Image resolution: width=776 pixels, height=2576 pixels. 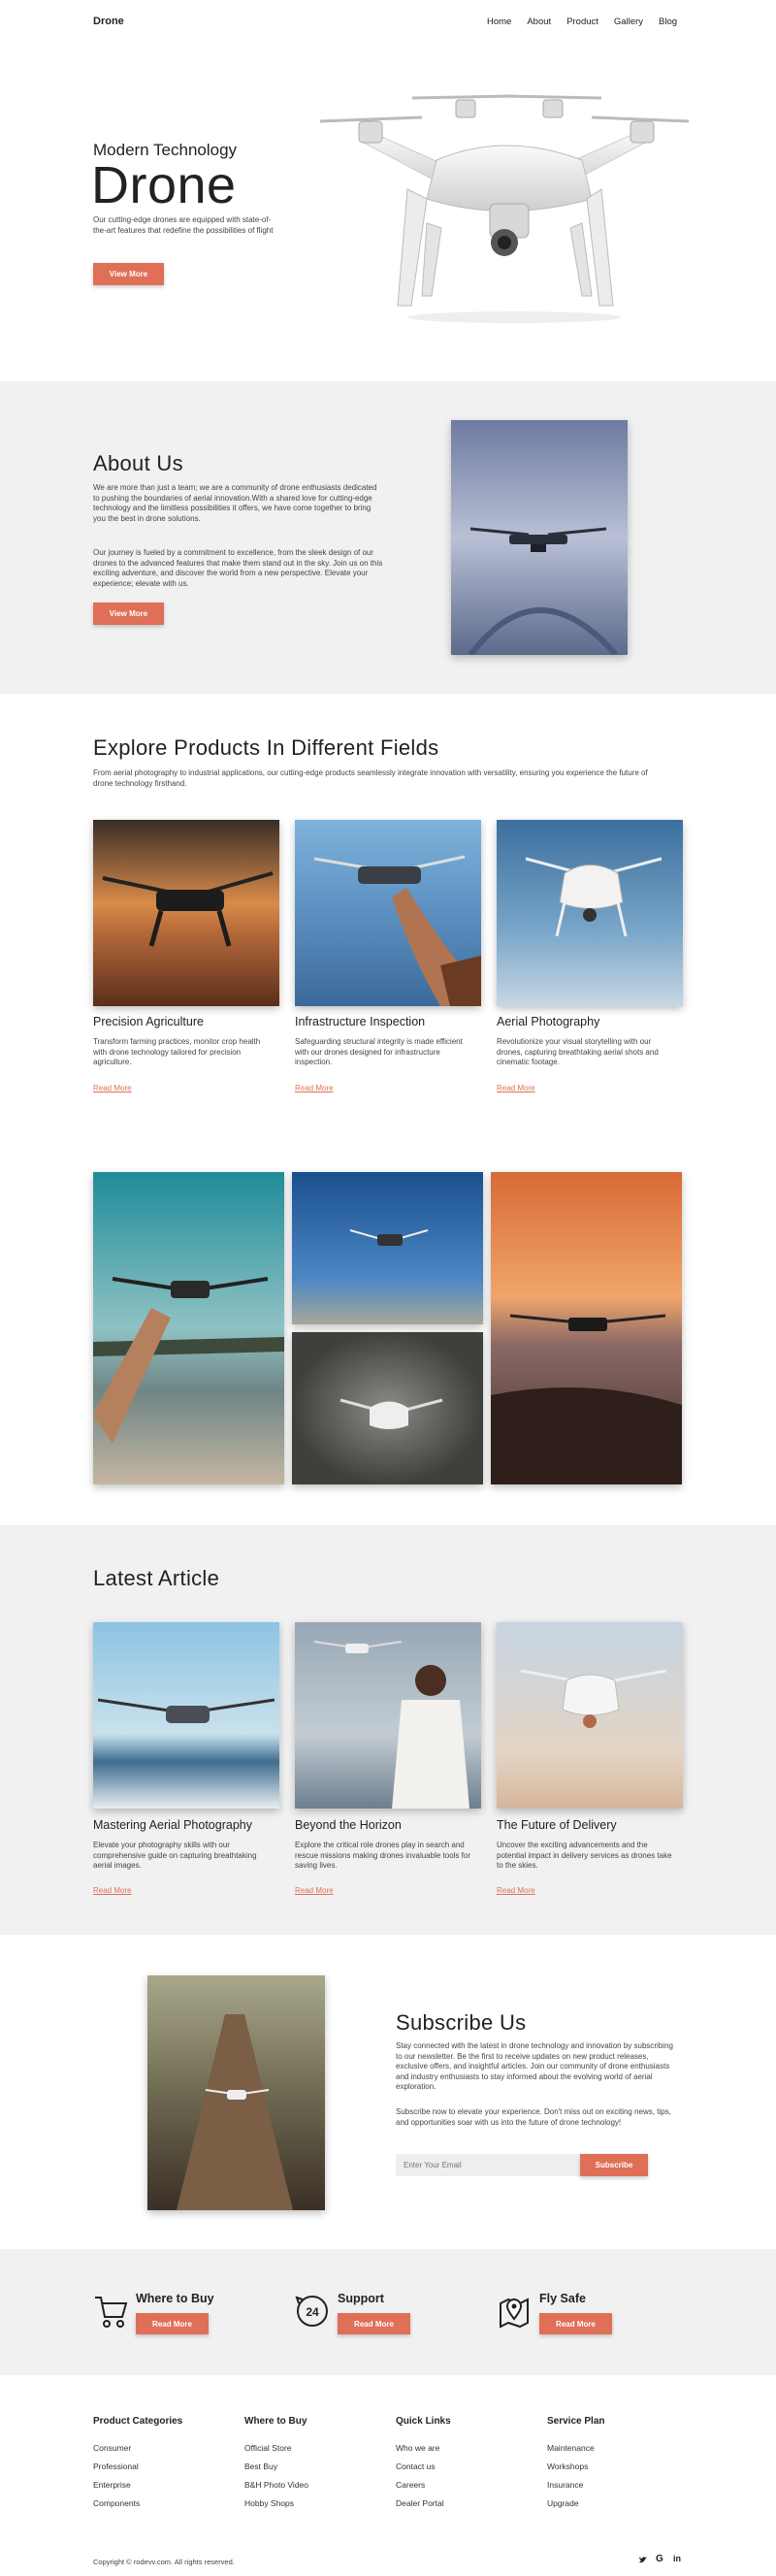 What do you see at coordinates (361, 2299) in the screenshot?
I see `feature-title-support: Support` at bounding box center [361, 2299].